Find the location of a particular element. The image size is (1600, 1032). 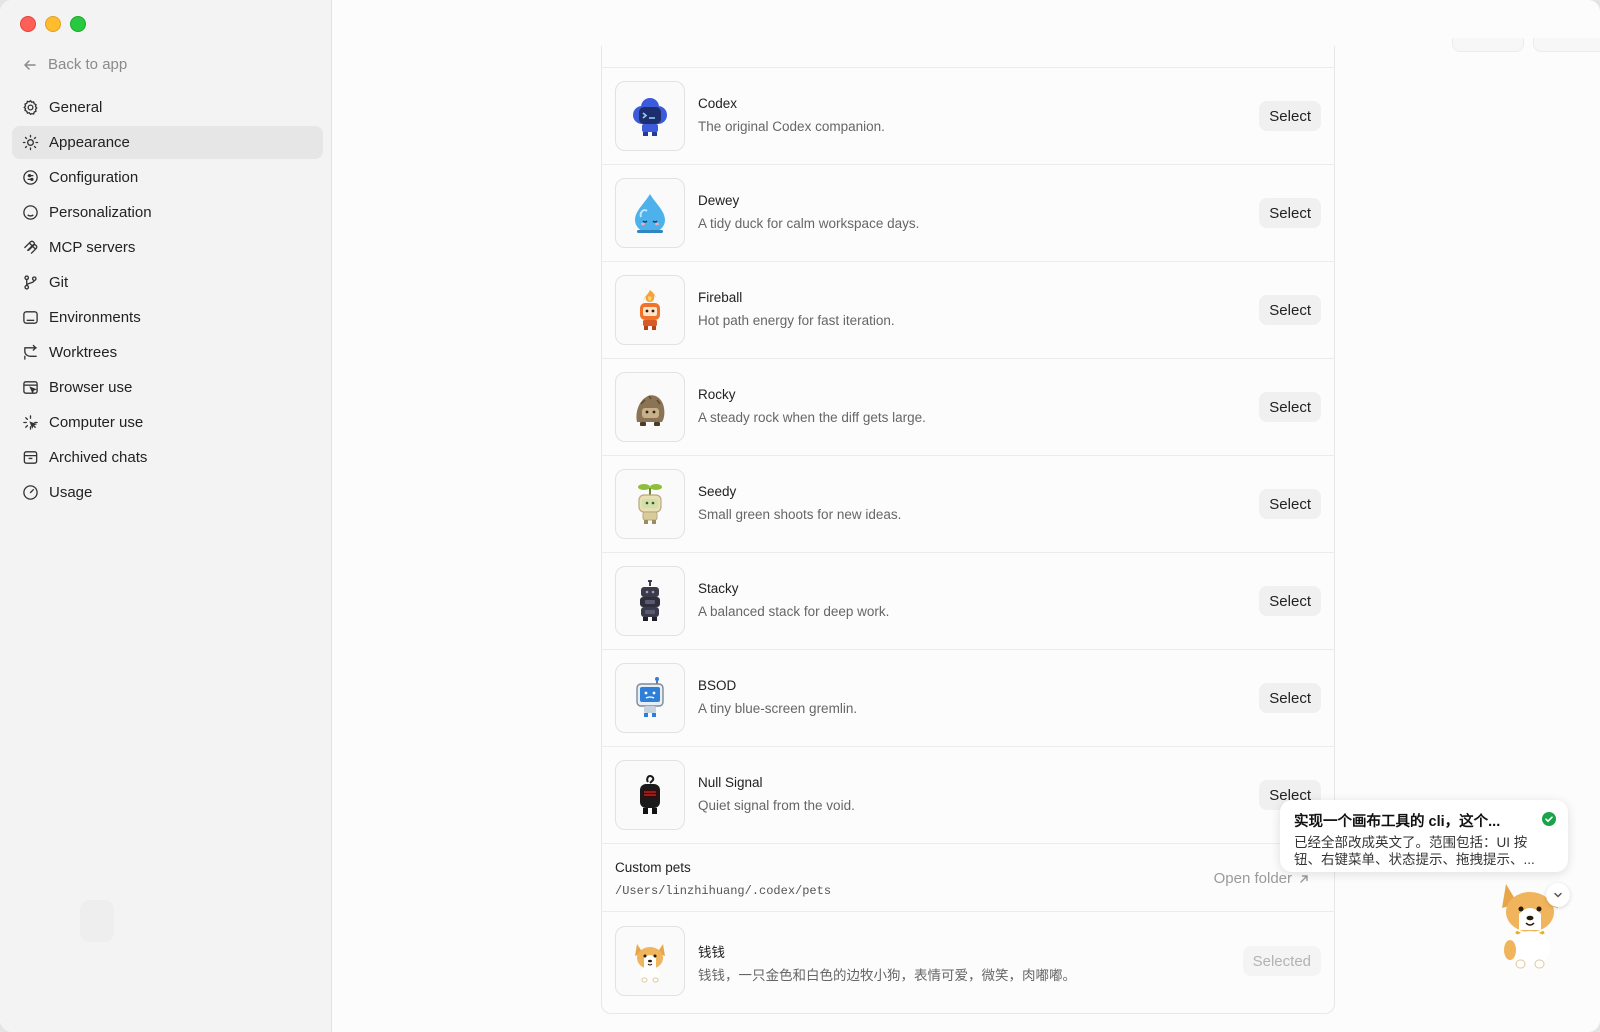

sidebar-item-computer-use: Computer use is located at coordinates (167, 422).